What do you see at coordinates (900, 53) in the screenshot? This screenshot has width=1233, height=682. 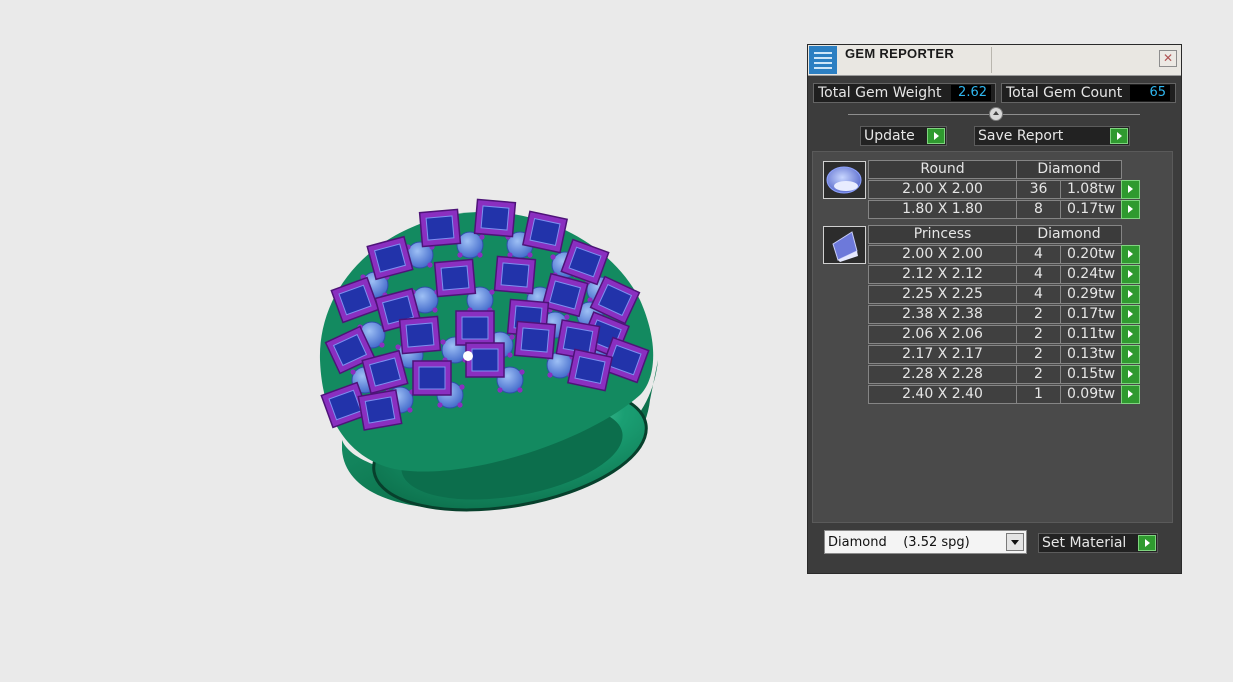 I see `panel-title: GEM REPORTER` at bounding box center [900, 53].